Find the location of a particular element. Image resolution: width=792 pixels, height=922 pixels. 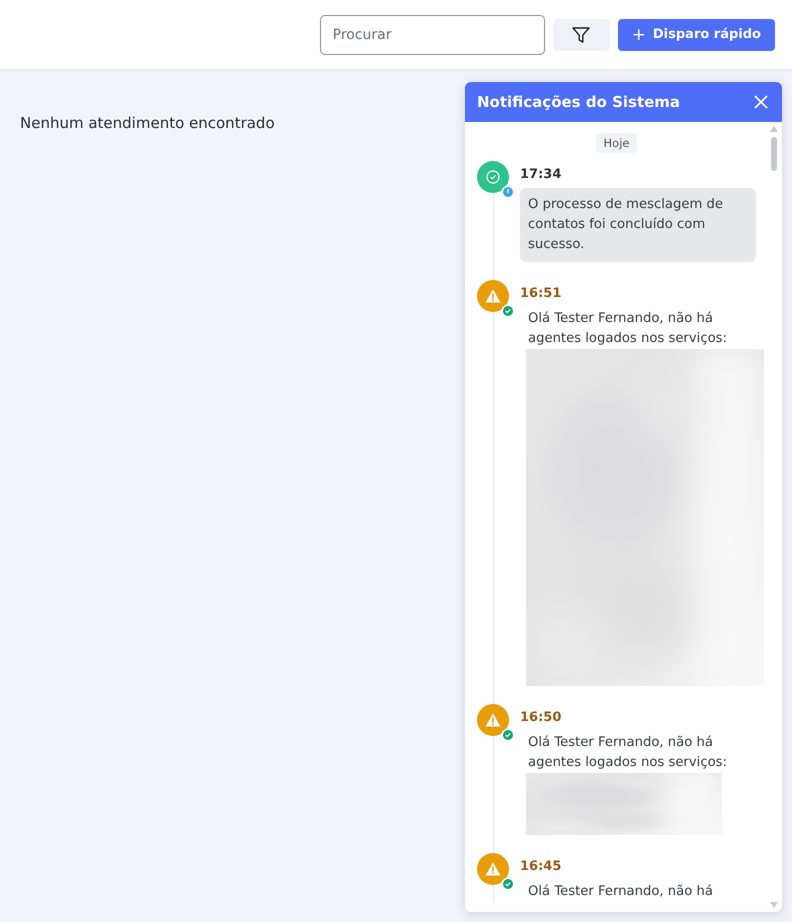

filter-icon is located at coordinates (581, 34).